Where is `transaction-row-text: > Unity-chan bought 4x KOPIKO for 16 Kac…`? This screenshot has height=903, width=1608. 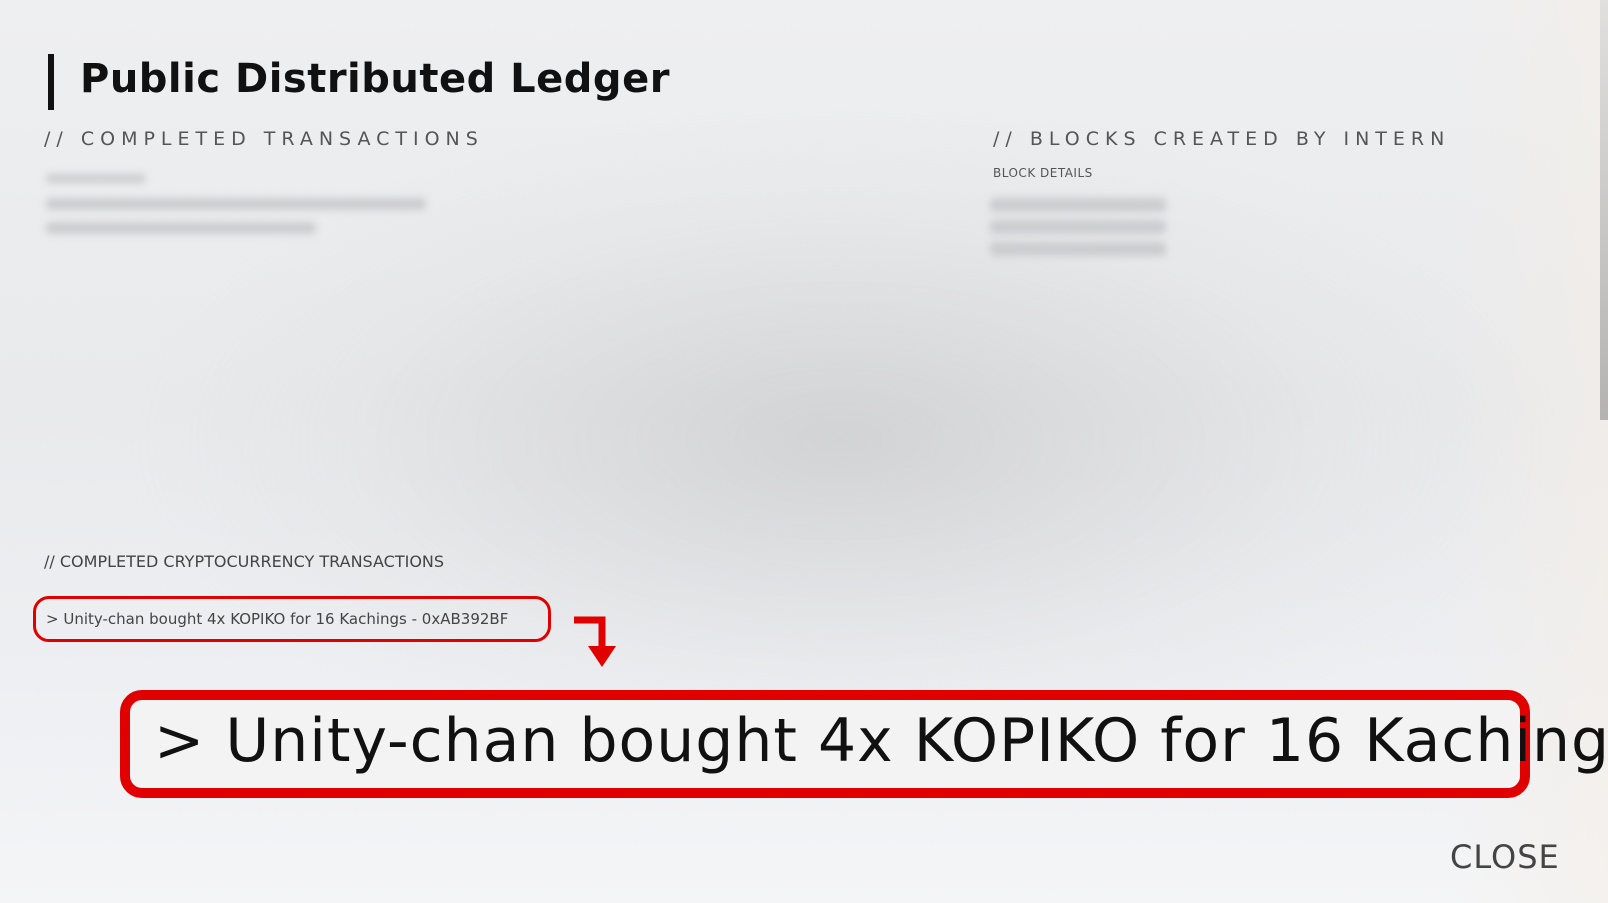 transaction-row-text: > Unity-chan bought 4x KOPIKO for 16 Kac… is located at coordinates (277, 619).